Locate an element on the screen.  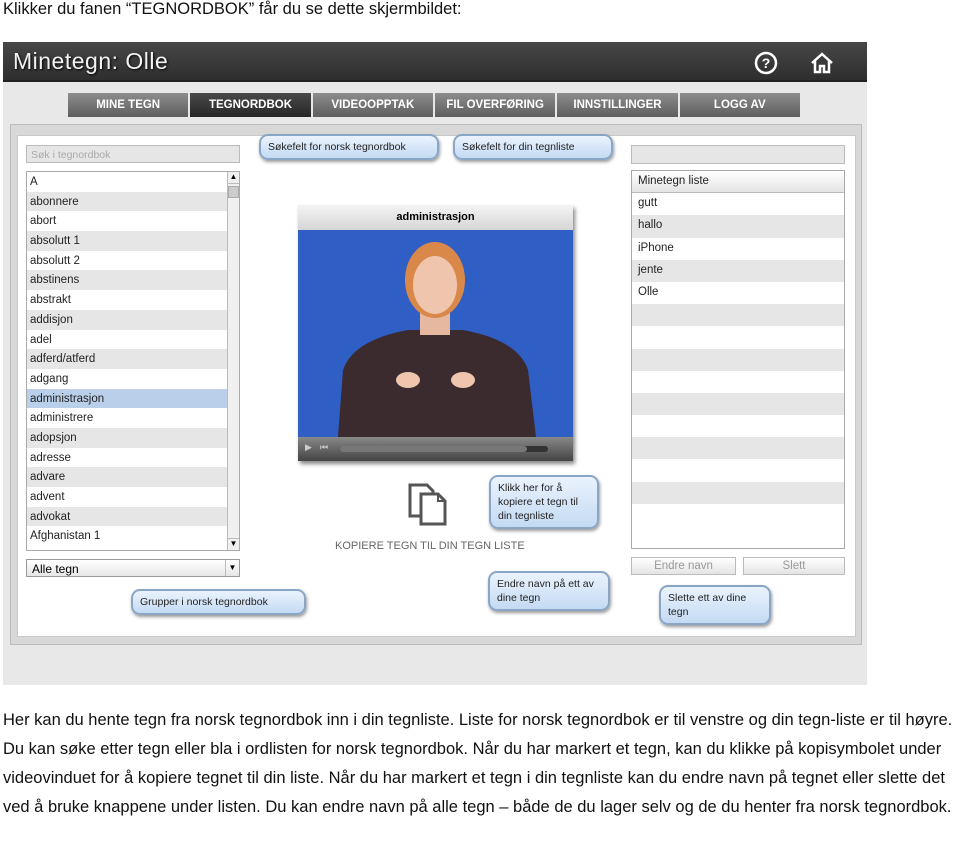
video-controls: ▶ ⏮ is located at coordinates (435, 449).